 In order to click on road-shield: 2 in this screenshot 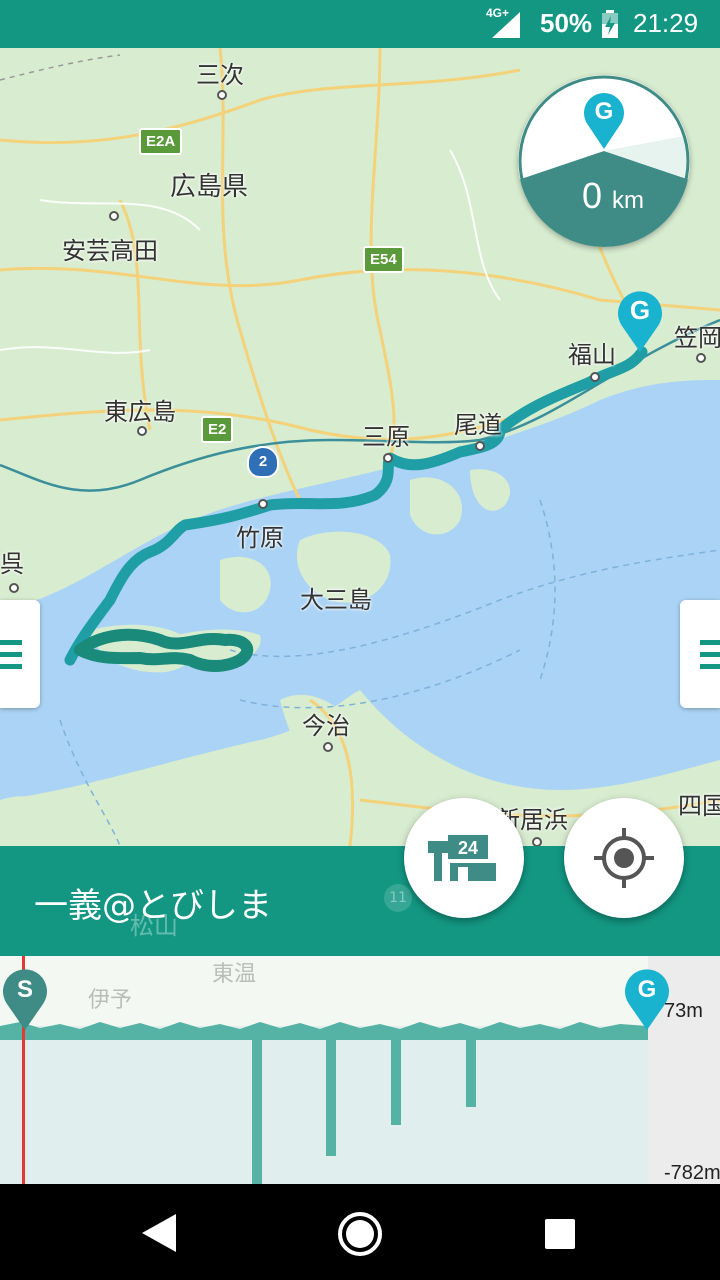, I will do `click(263, 462)`.